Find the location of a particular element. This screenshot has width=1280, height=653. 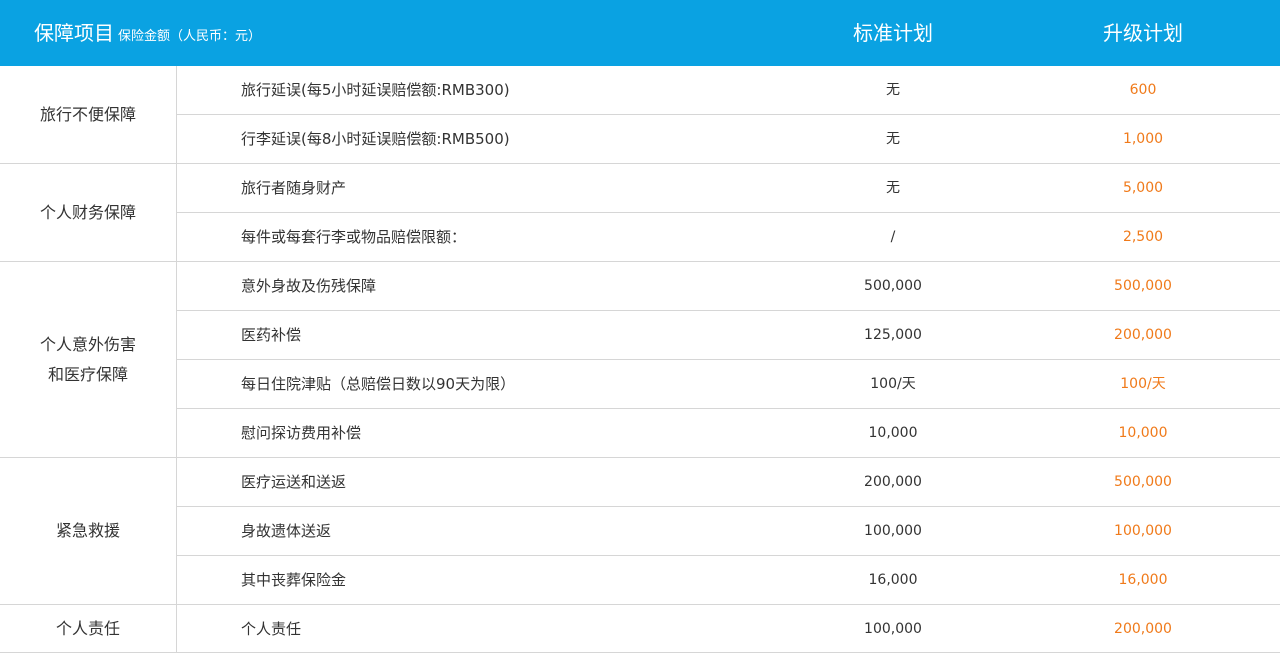

row-upgrade-value: 5,000 is located at coordinates (1143, 188).